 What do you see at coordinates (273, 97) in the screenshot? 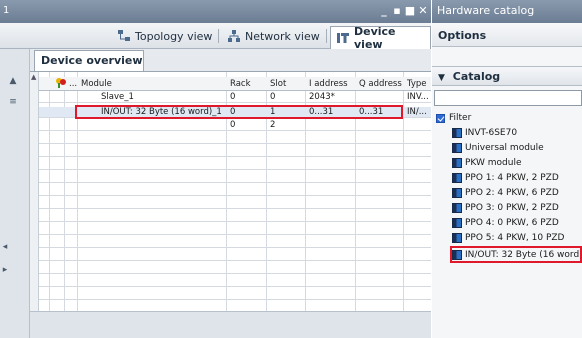
I see `cell-slot: 0` at bounding box center [273, 97].